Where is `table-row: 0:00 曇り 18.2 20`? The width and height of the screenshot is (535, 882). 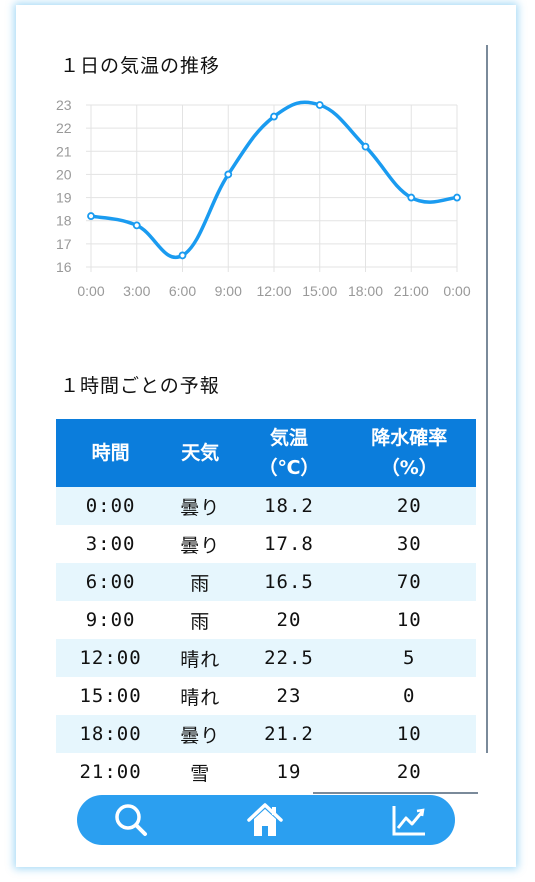
table-row: 0:00 曇り 18.2 20 is located at coordinates (266, 506).